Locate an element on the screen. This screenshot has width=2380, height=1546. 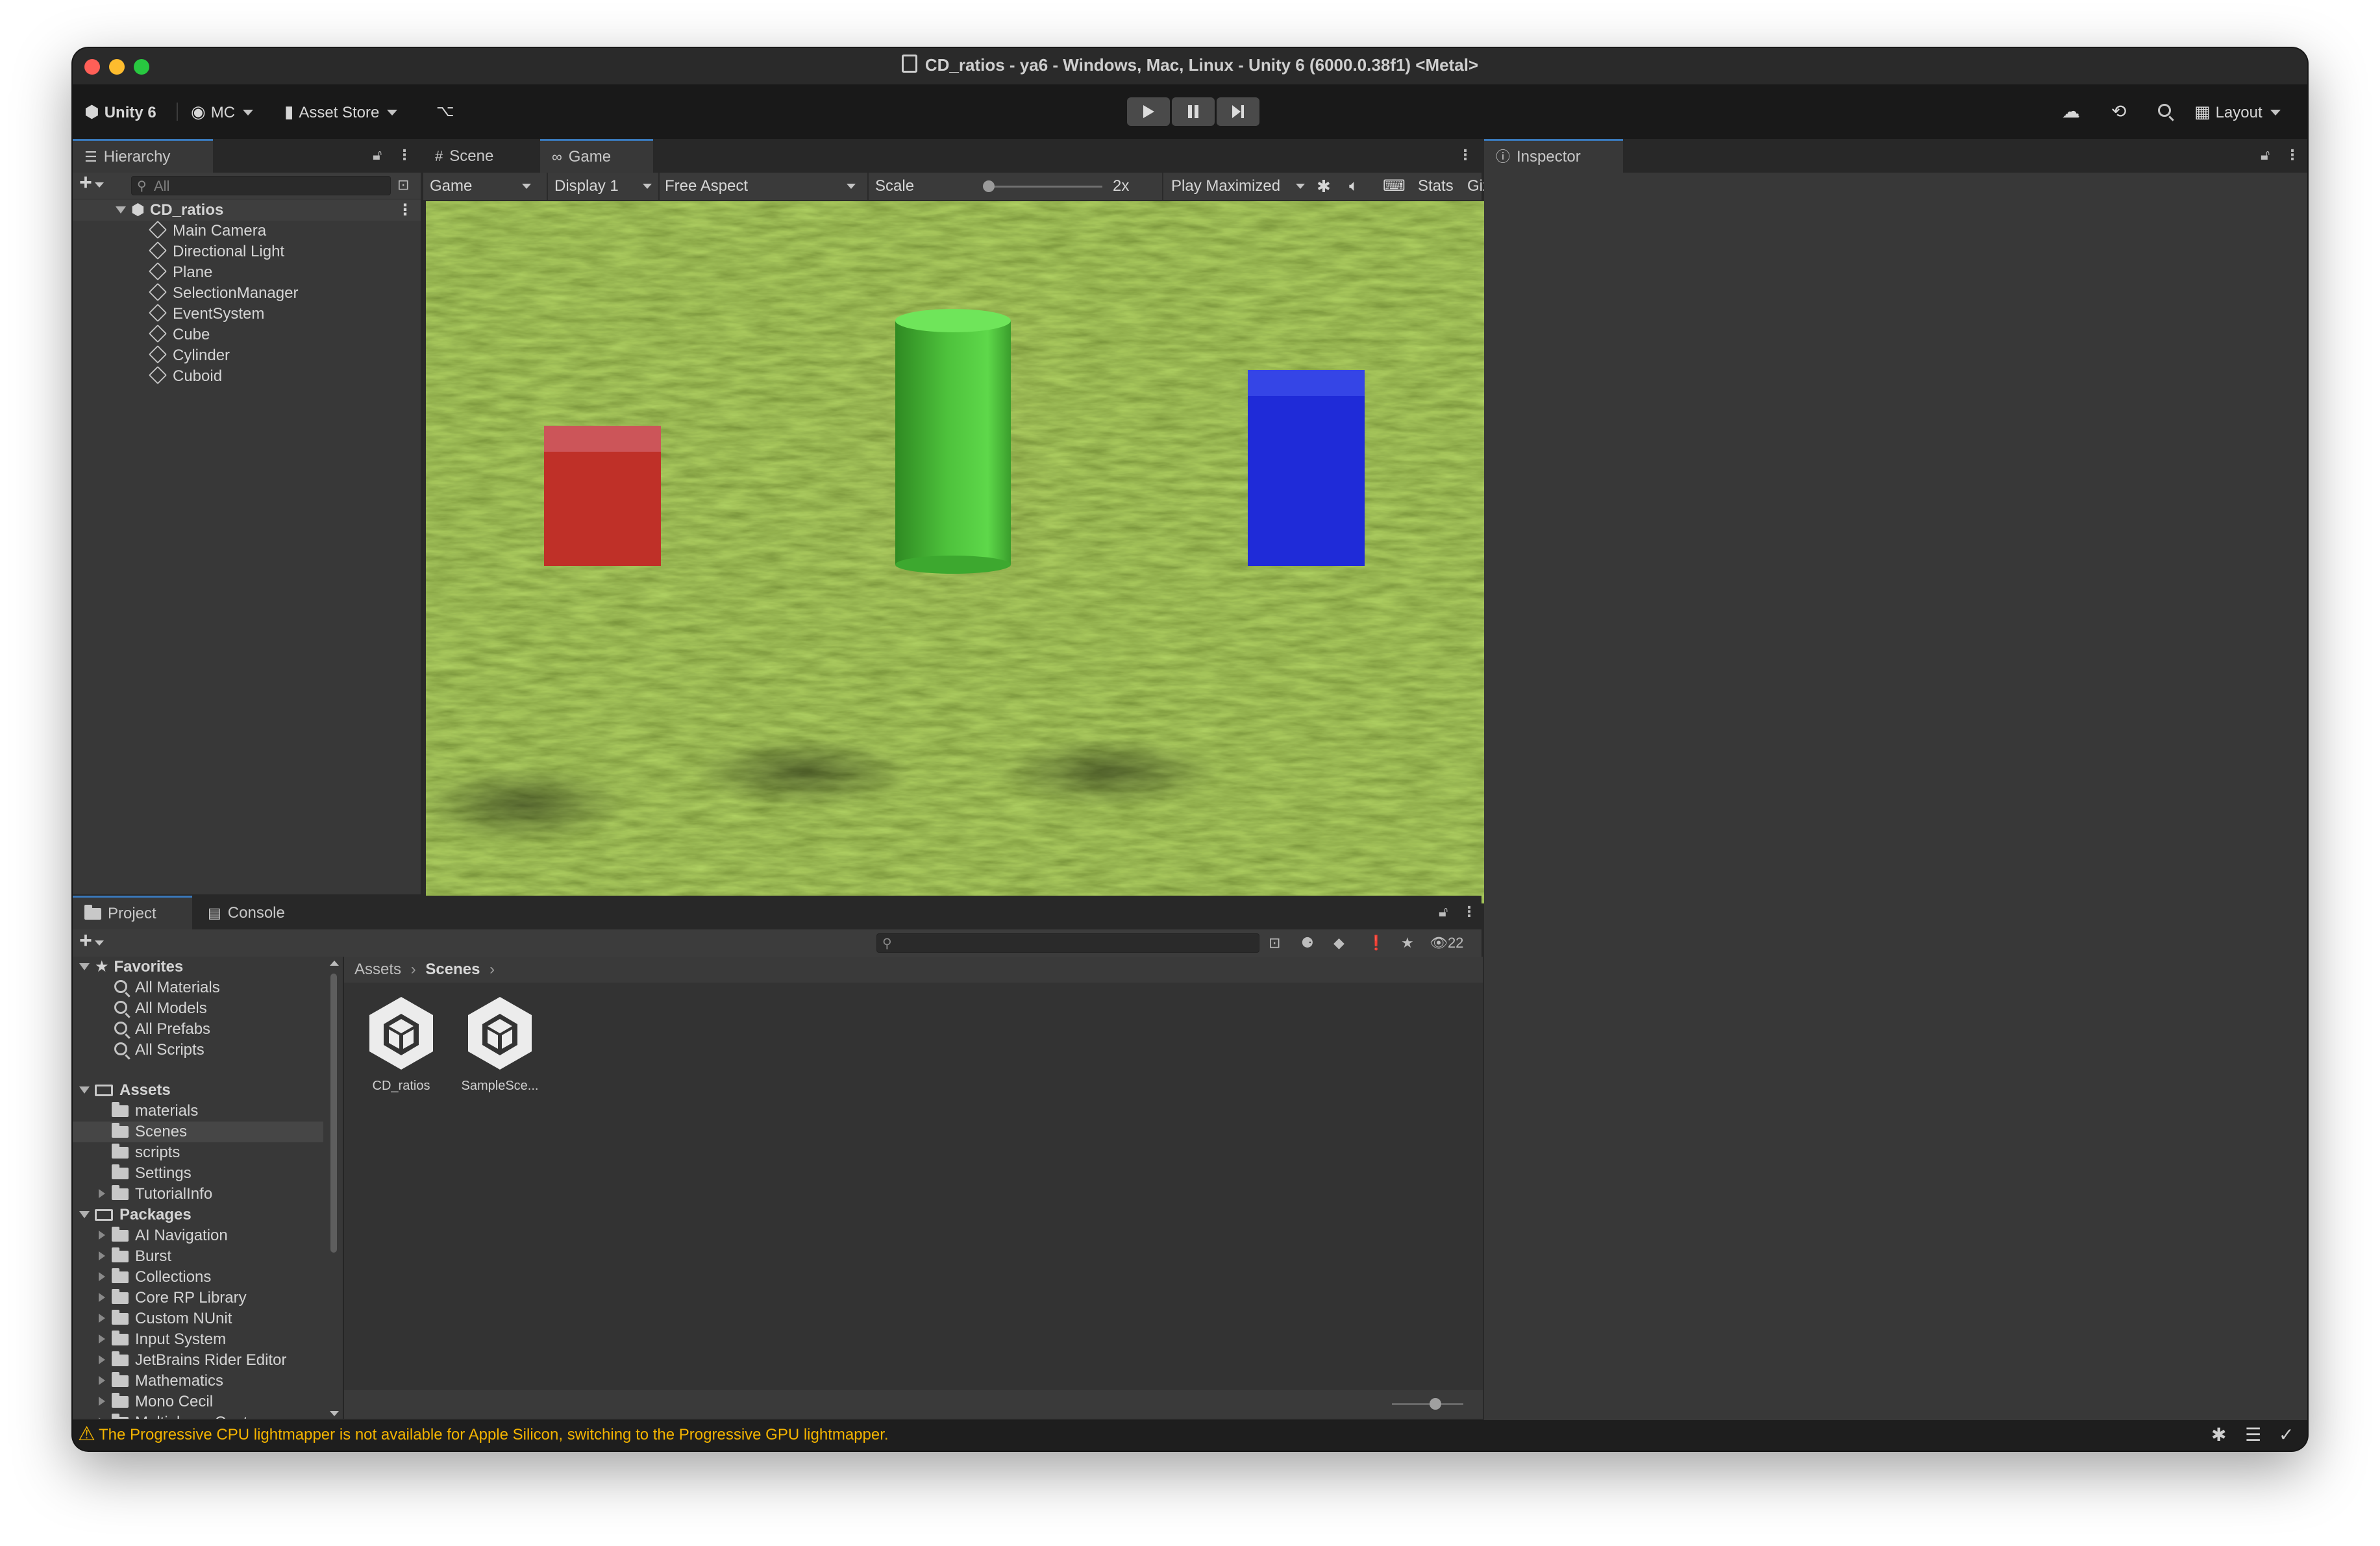
green-cylinder-object is located at coordinates (953, 441).